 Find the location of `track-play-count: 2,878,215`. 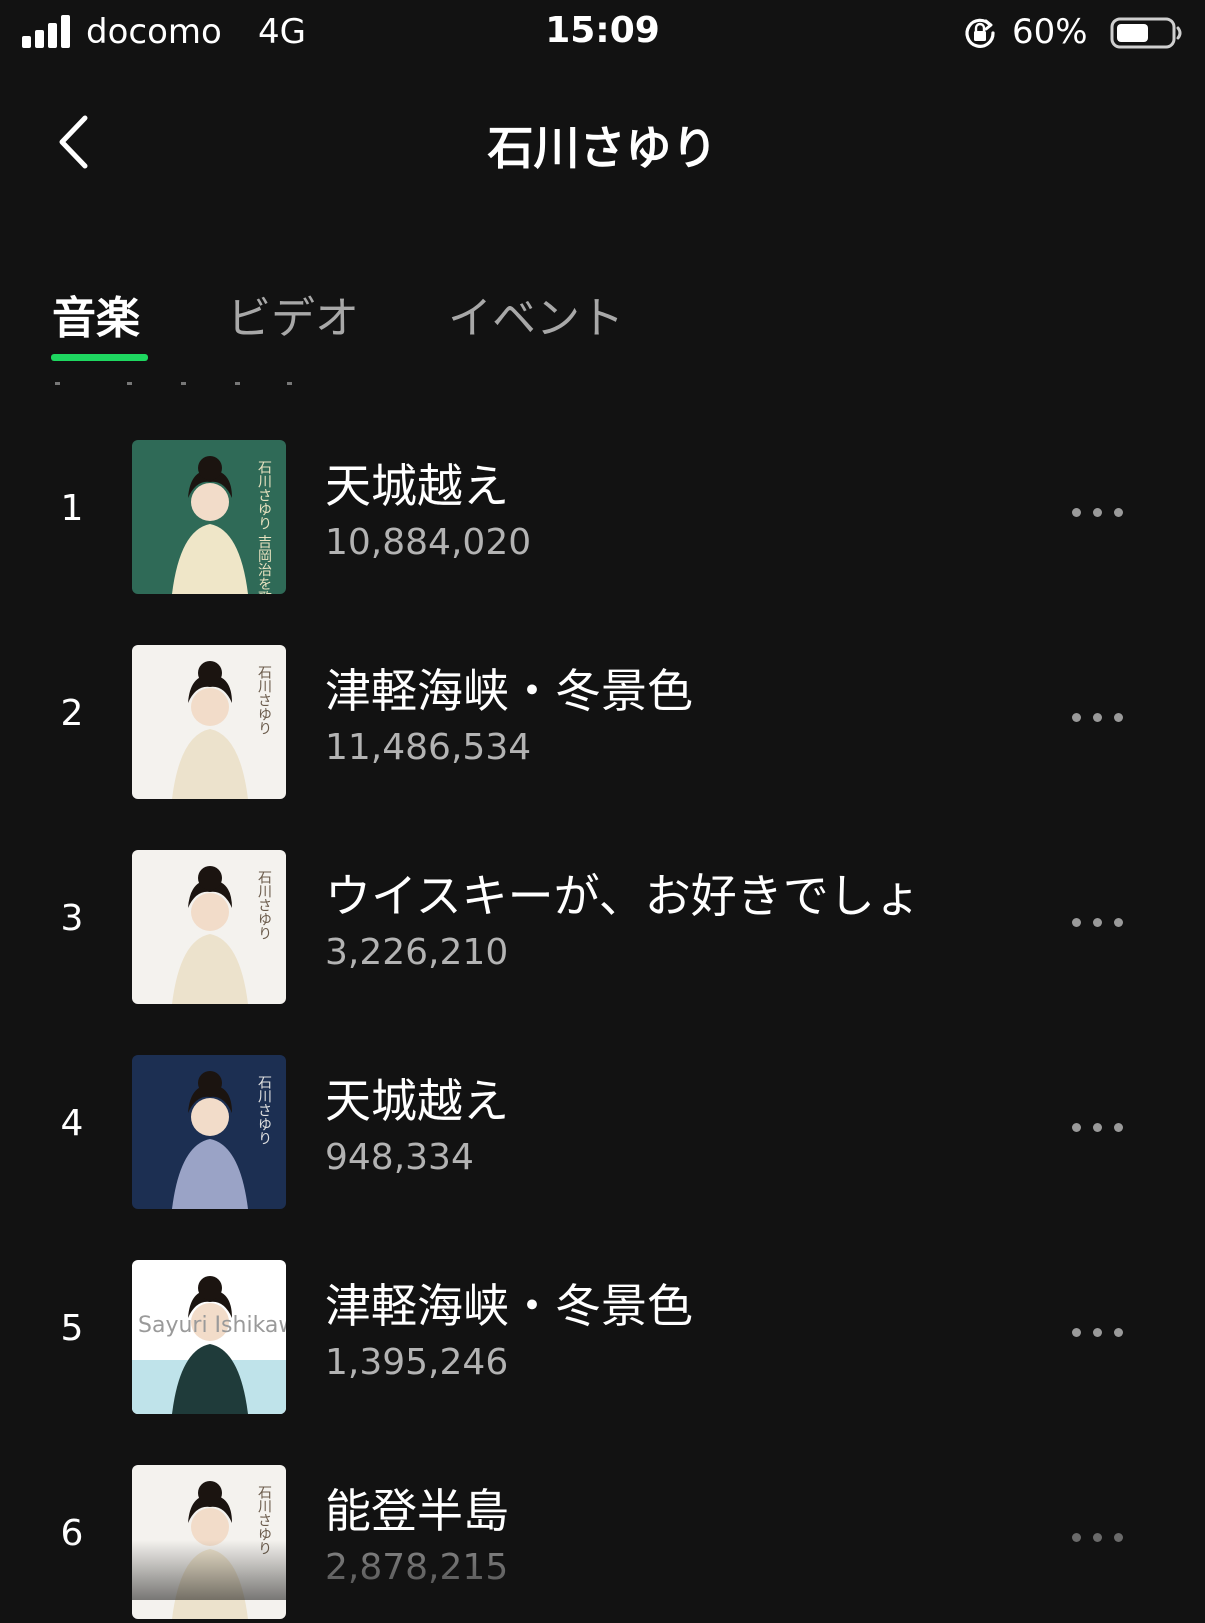

track-play-count: 2,878,215 is located at coordinates (417, 1567).